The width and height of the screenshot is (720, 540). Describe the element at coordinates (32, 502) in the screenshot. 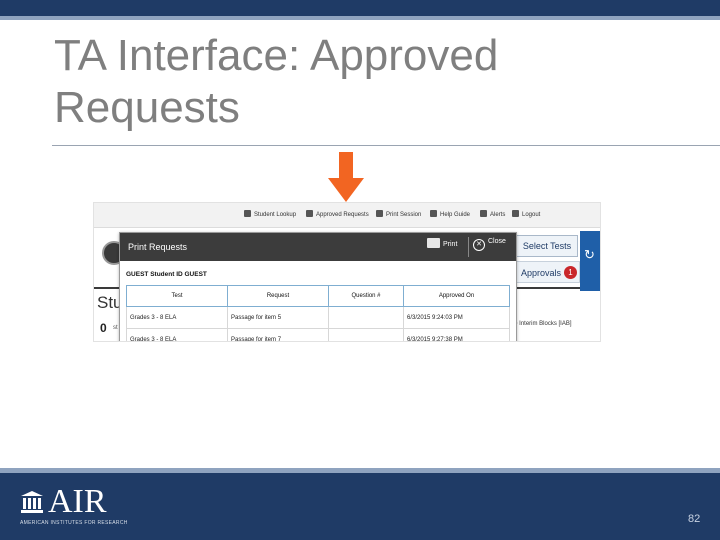

I see `building-icon` at that location.